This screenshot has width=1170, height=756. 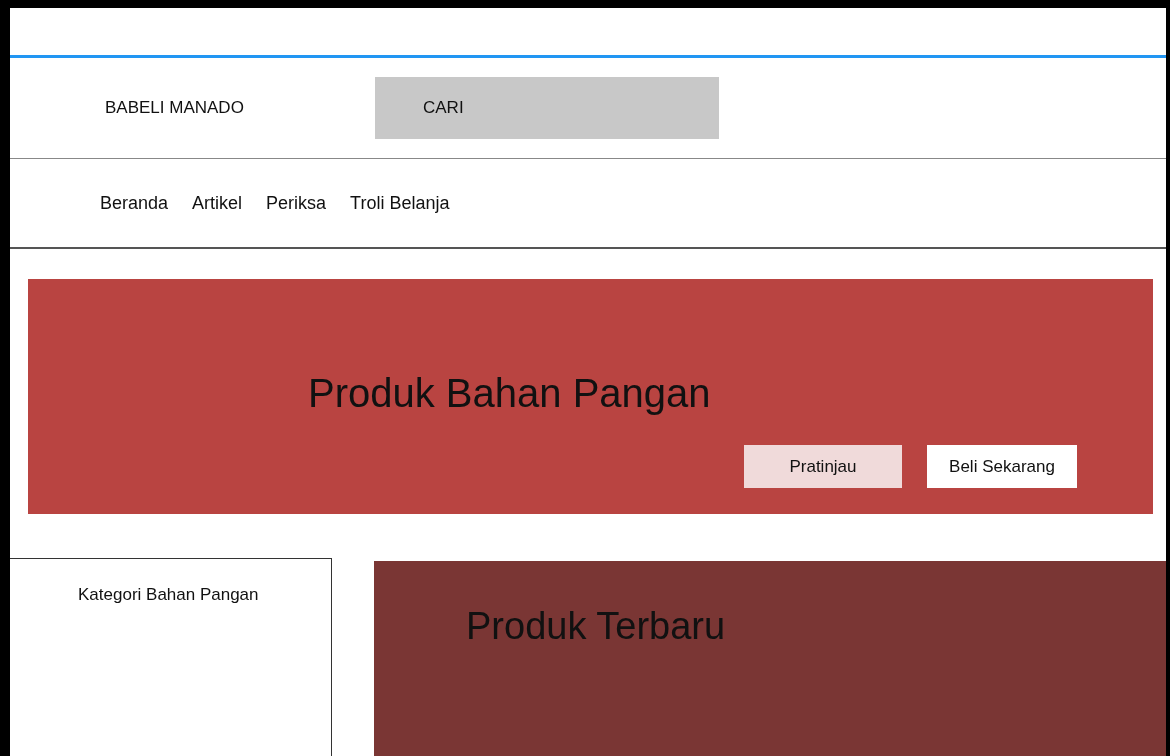 I want to click on nav-link: Troli Belanja, so click(x=400, y=203).